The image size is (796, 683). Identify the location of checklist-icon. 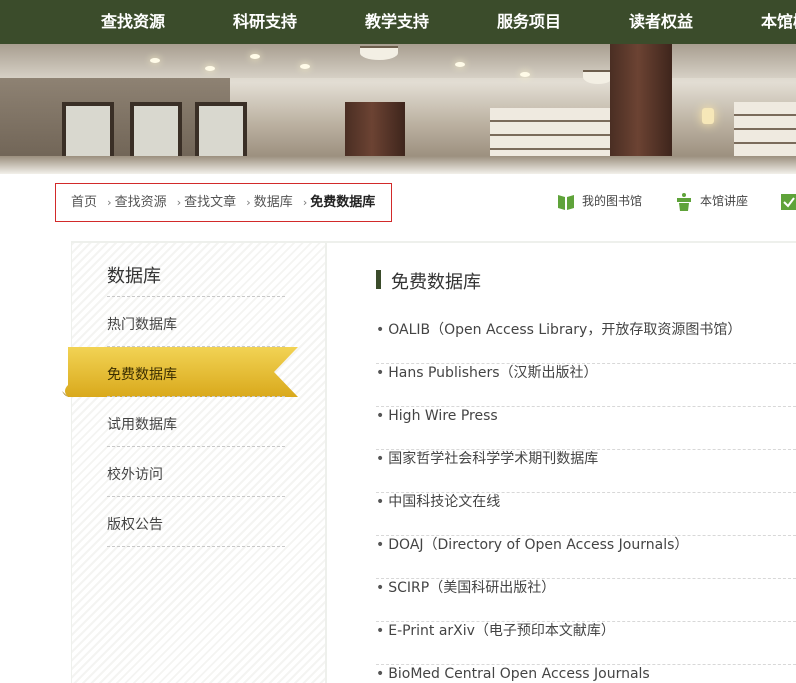
(788, 201).